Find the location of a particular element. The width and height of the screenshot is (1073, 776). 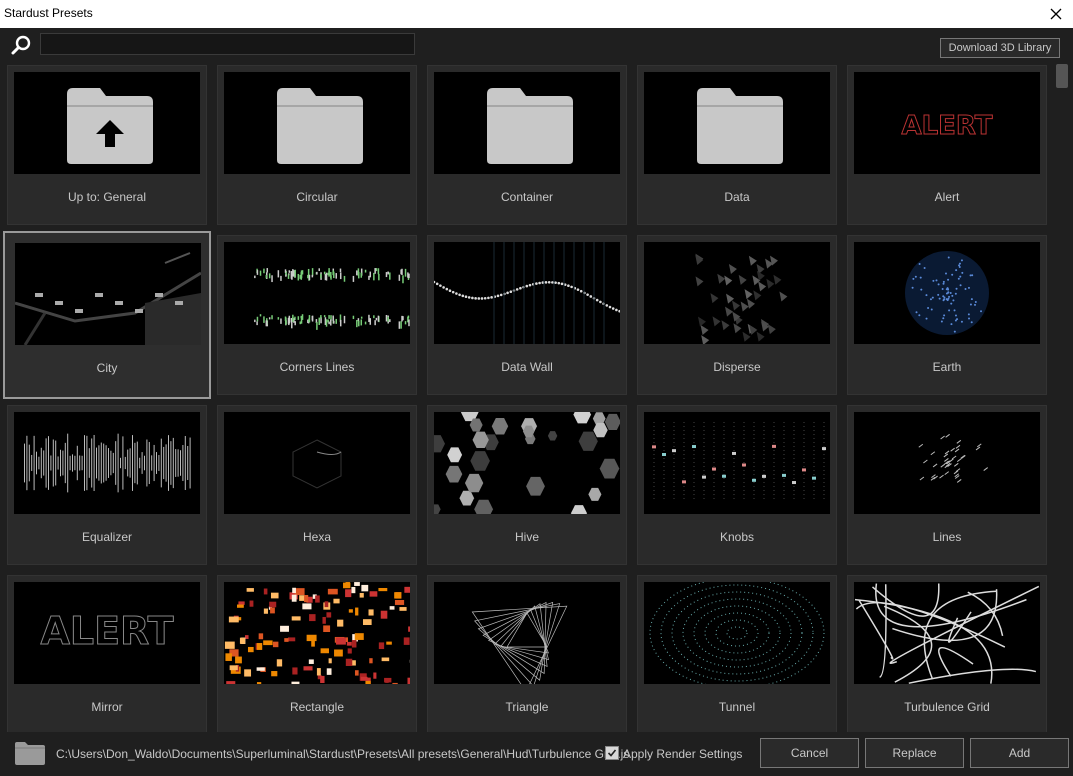

preset-tile-container: Container is located at coordinates (527, 145).